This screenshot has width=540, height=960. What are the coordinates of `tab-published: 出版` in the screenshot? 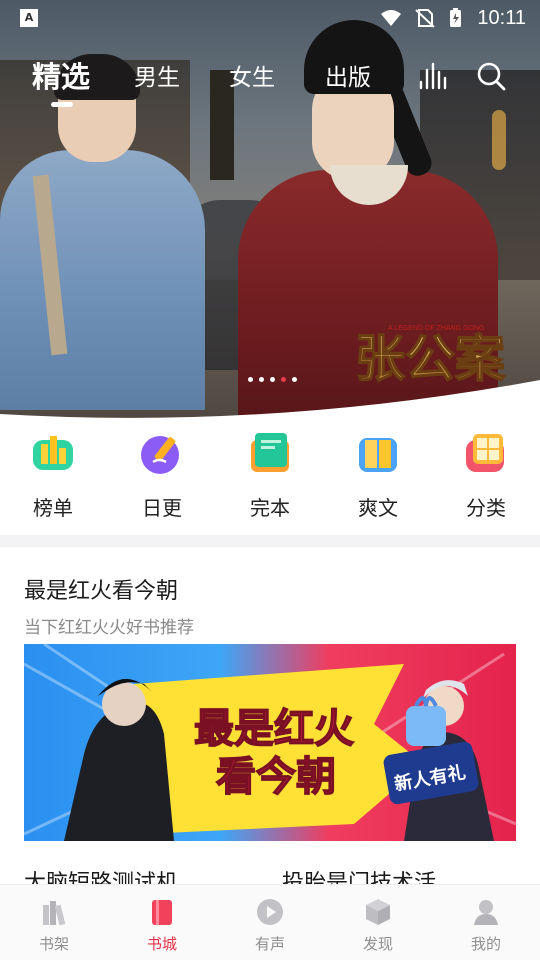 It's located at (348, 75).